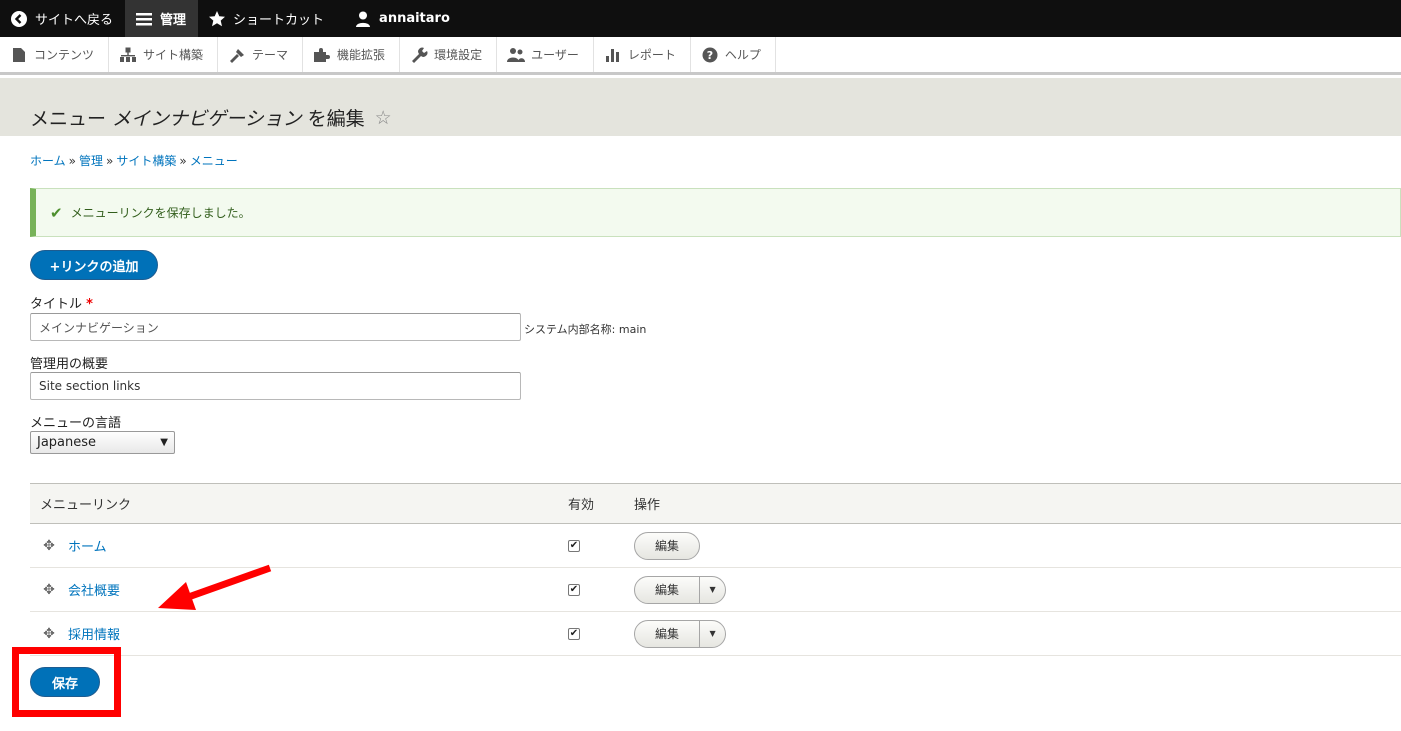  I want to click on tray-item-label: レポート, so click(651, 55).